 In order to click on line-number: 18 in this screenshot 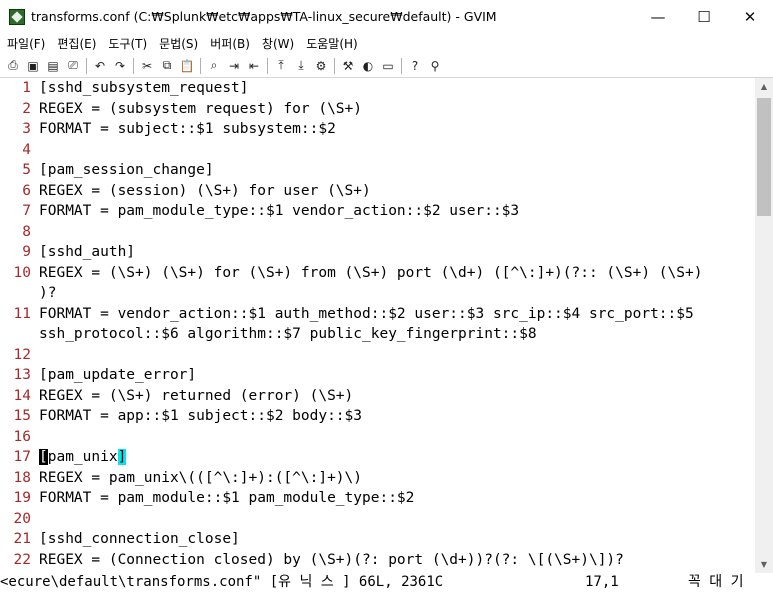, I will do `click(22, 477)`.